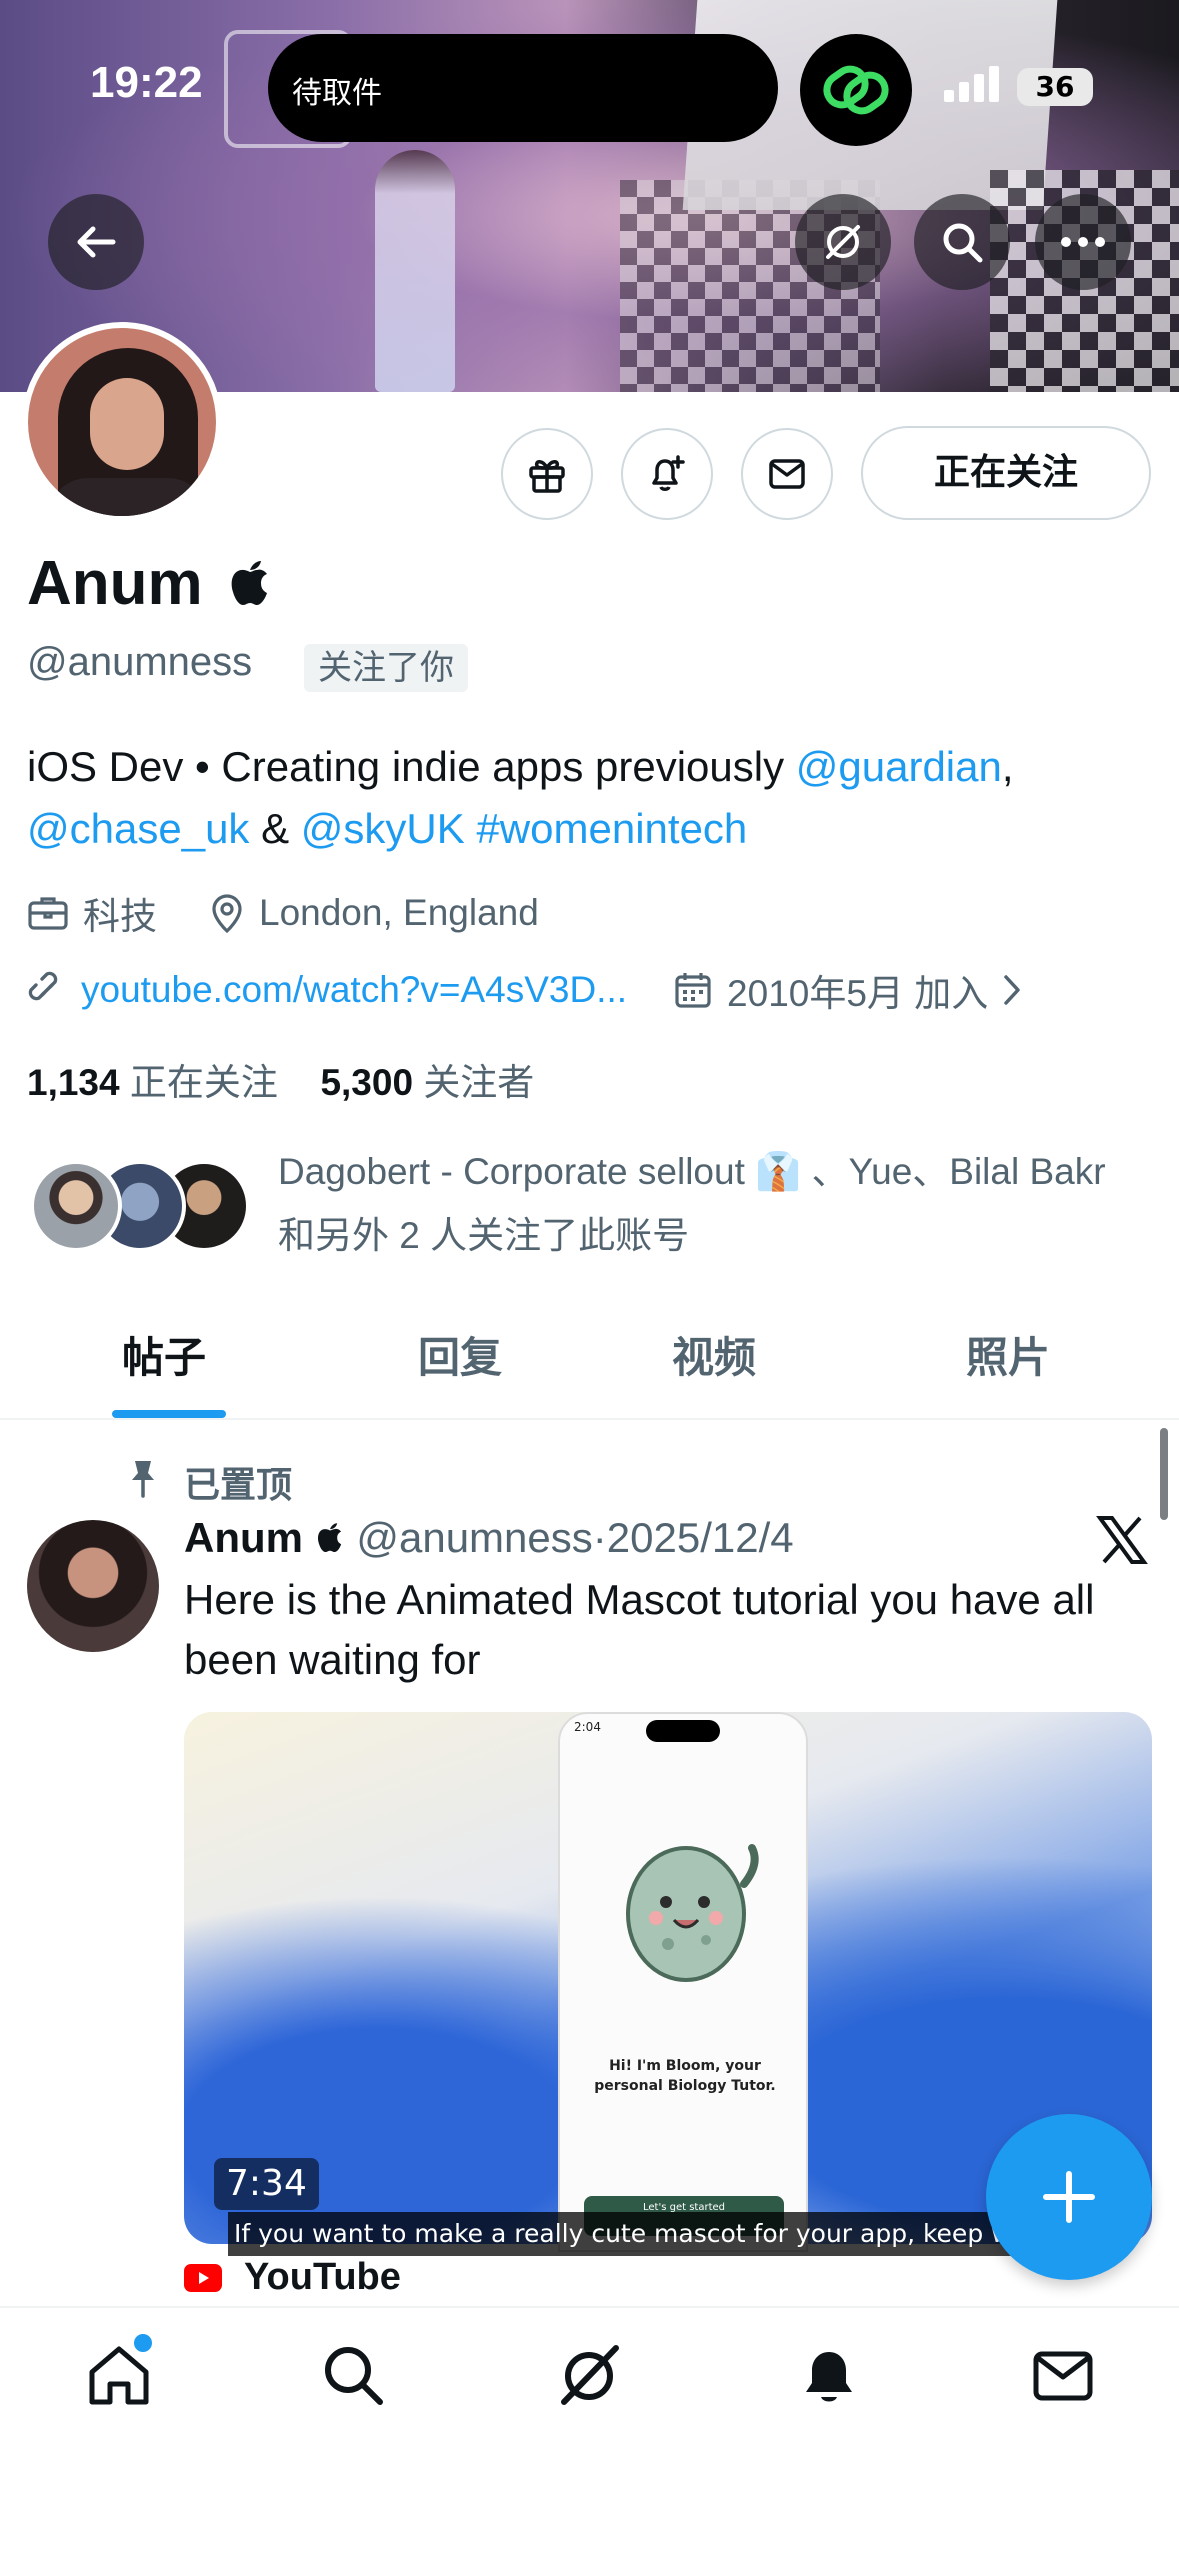  What do you see at coordinates (411, 766) in the screenshot?
I see `bio-text: iOS Dev • Creating indie apps previously` at bounding box center [411, 766].